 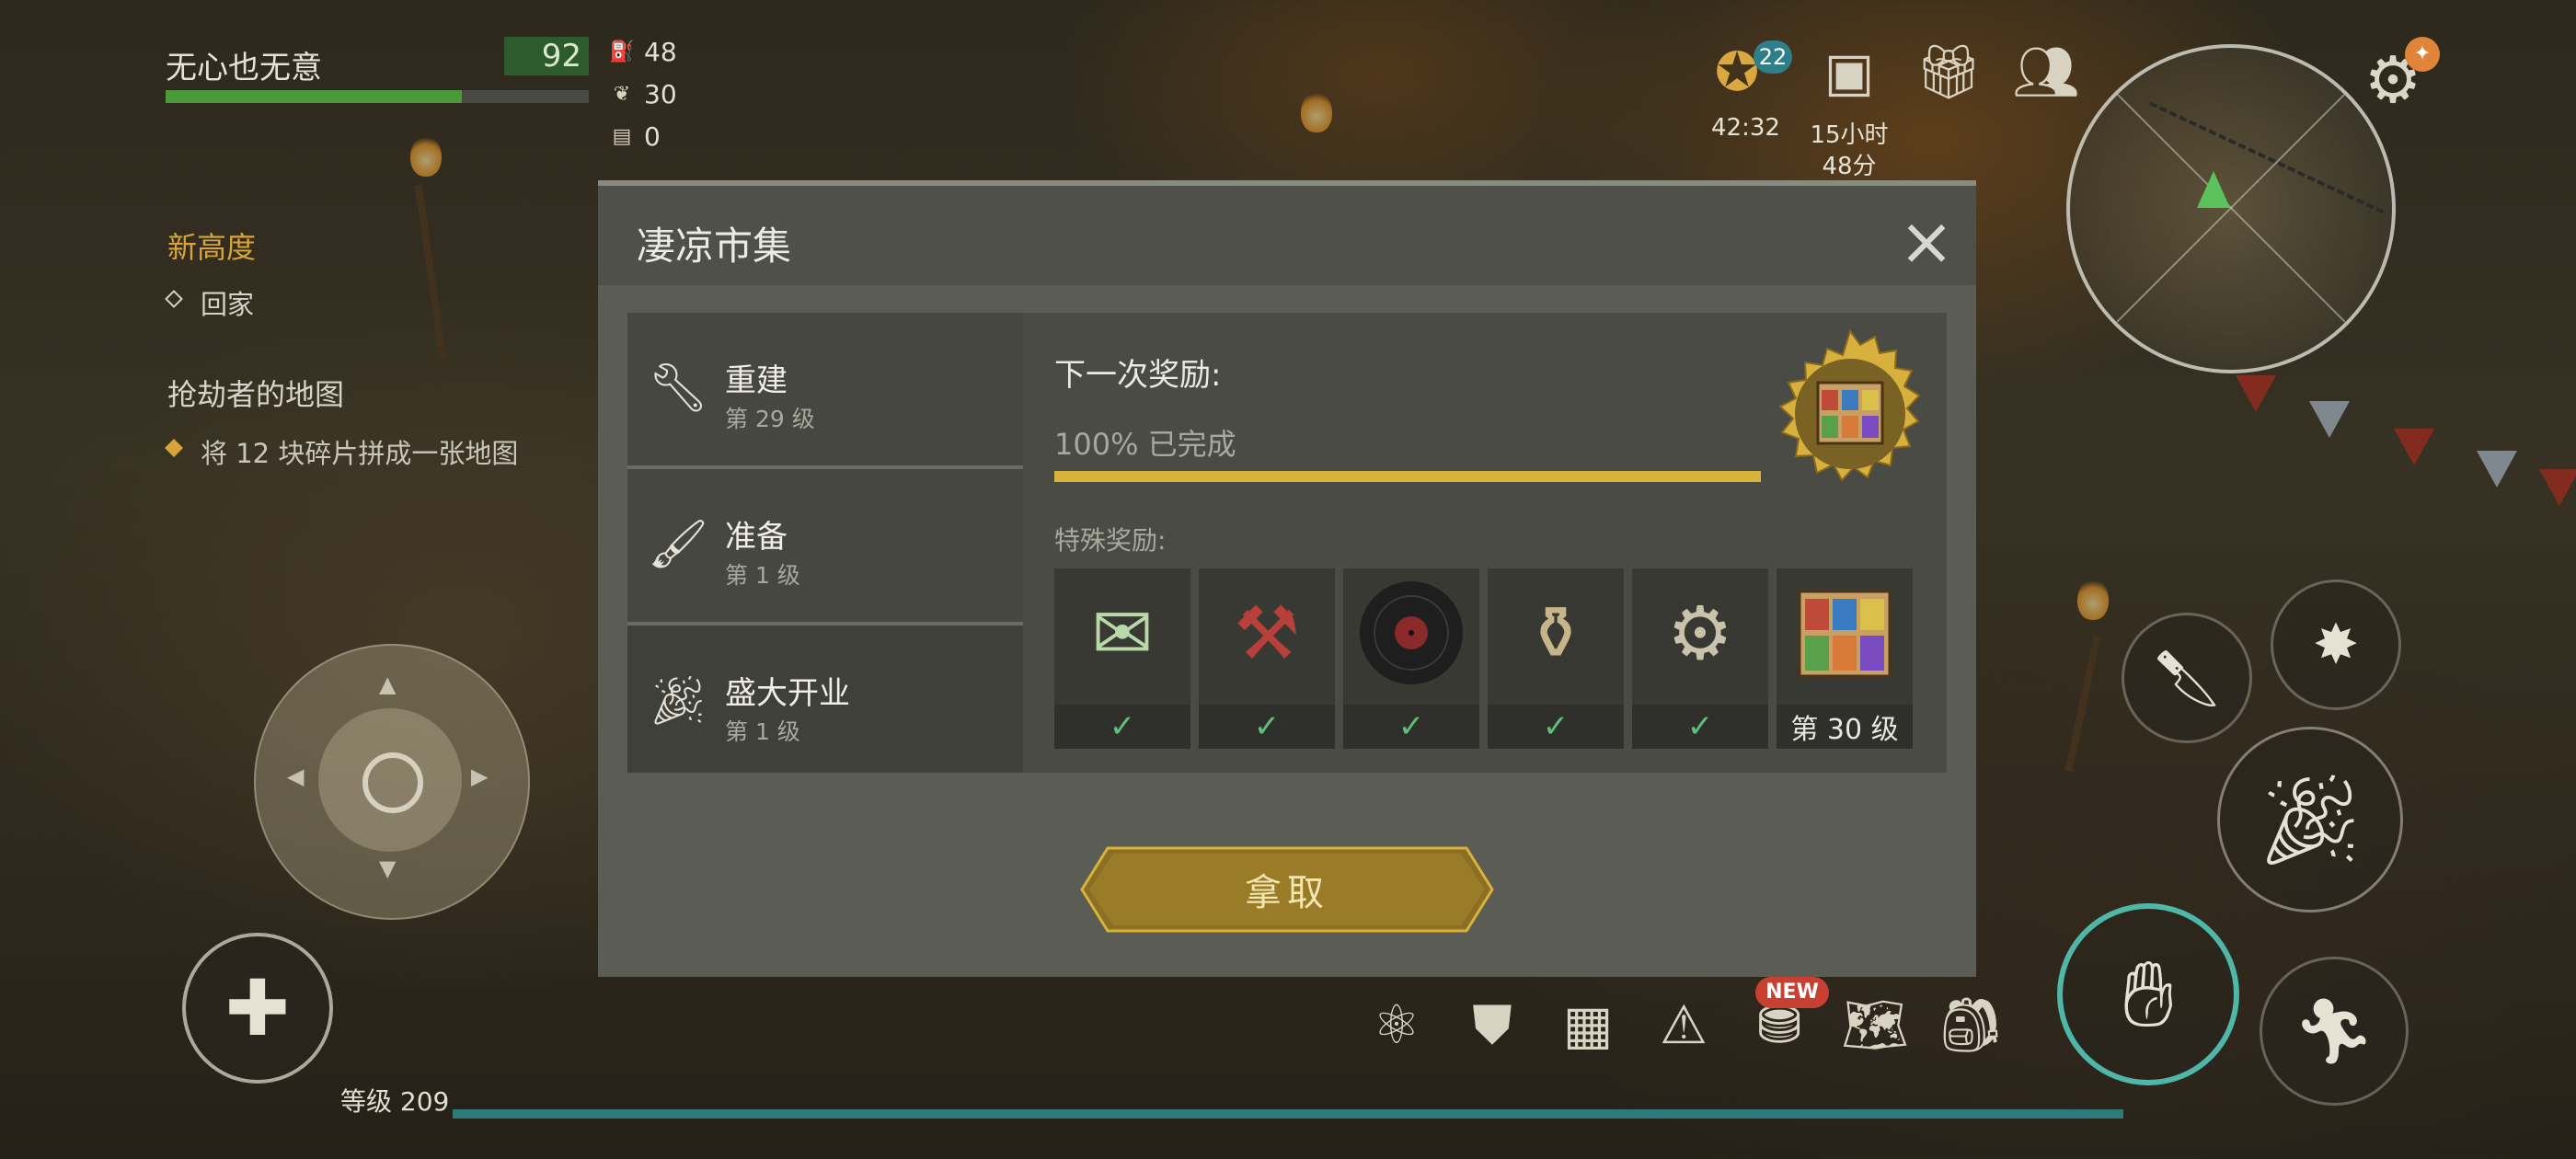 I want to click on season-pass-timer: 15小时 48分, so click(x=1849, y=151).